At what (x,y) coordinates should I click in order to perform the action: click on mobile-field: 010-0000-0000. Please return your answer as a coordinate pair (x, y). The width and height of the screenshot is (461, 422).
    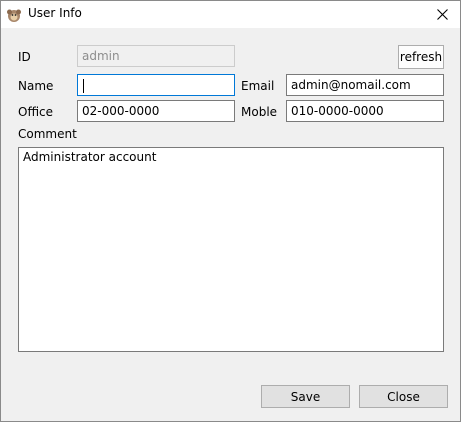
    Looking at the image, I should click on (365, 111).